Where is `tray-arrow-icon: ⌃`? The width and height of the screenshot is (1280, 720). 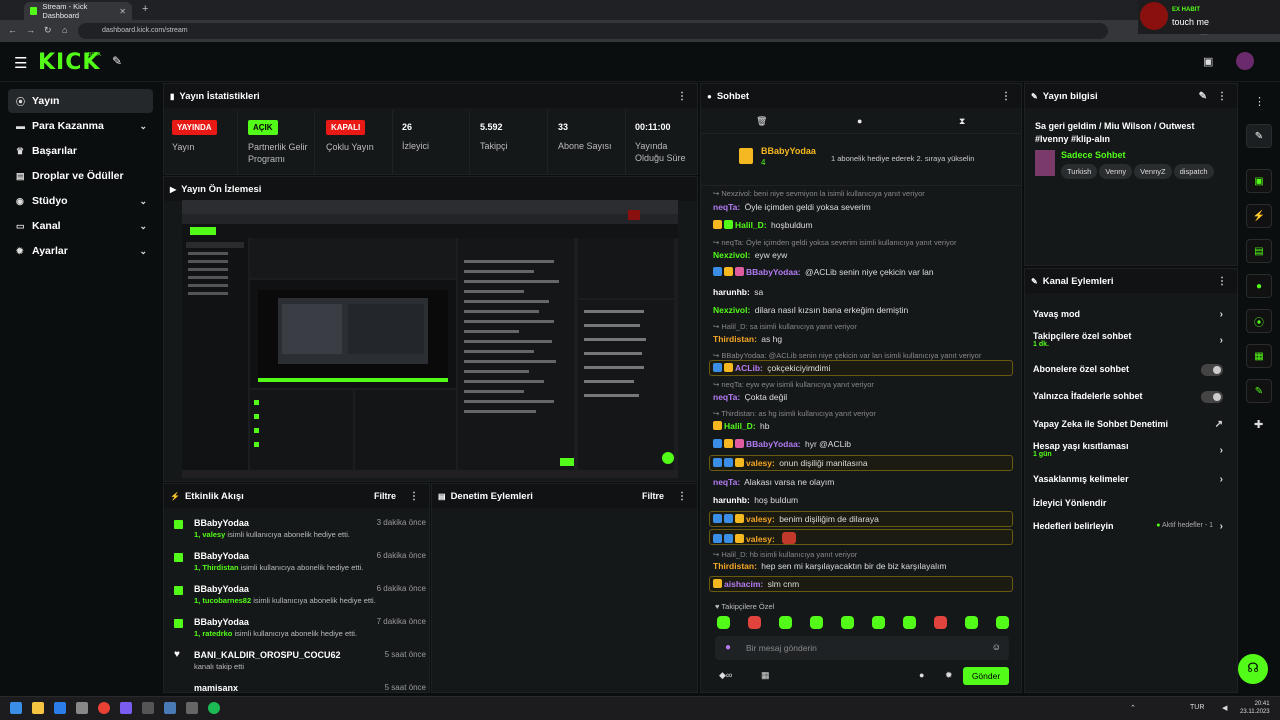
tray-arrow-icon: ⌃ is located at coordinates (1133, 708).